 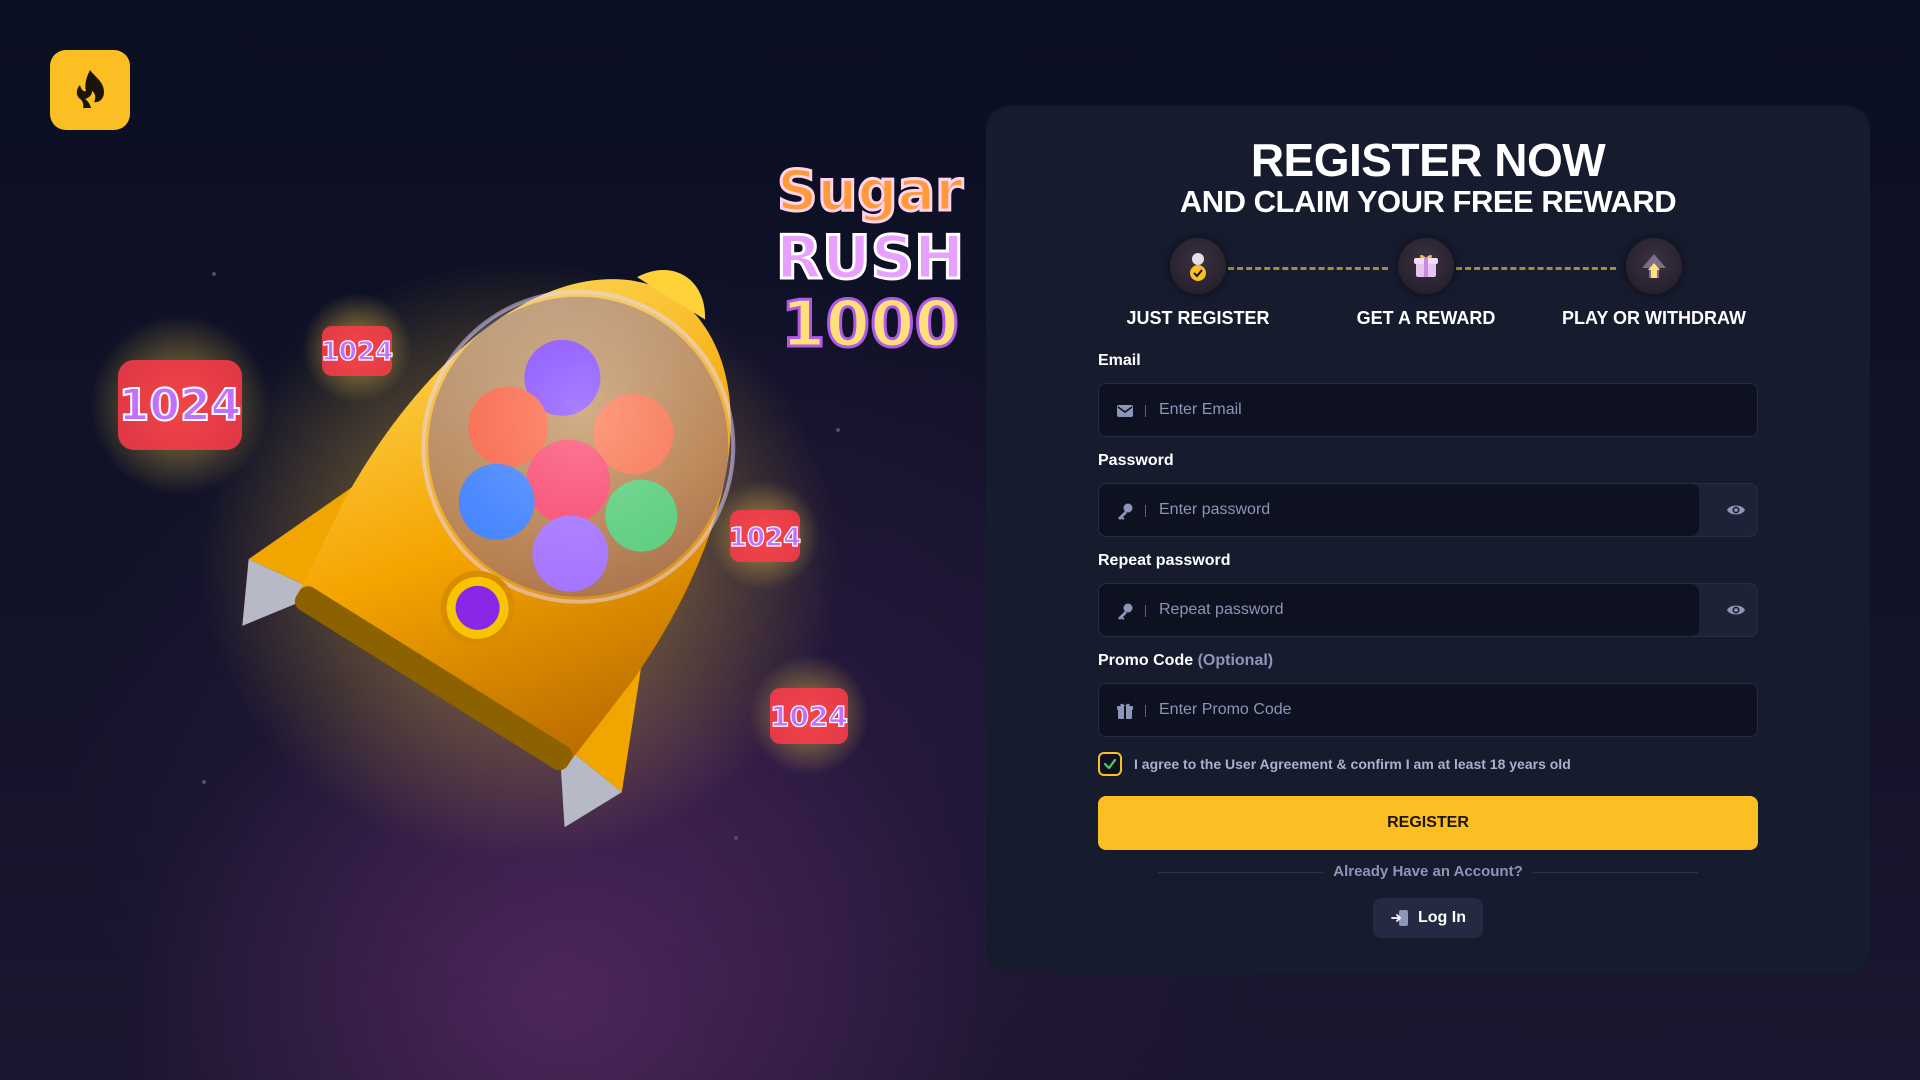 I want to click on email-label: Email, so click(x=1119, y=360).